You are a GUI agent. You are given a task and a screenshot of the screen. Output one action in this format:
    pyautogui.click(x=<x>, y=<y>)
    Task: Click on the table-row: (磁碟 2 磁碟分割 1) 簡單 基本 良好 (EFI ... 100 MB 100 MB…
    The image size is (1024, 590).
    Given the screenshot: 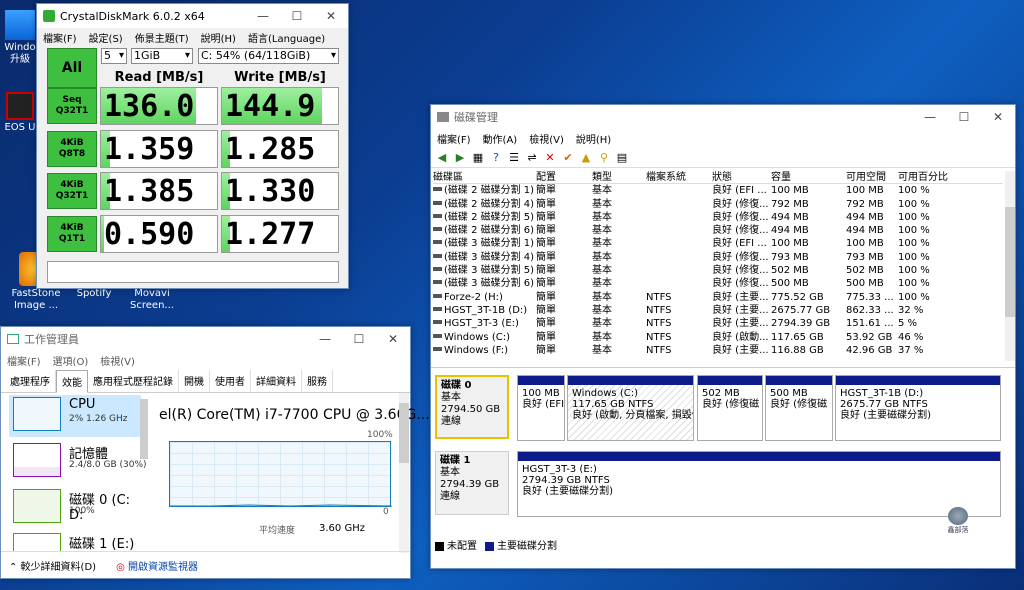 What is the action you would take?
    pyautogui.click(x=718, y=190)
    